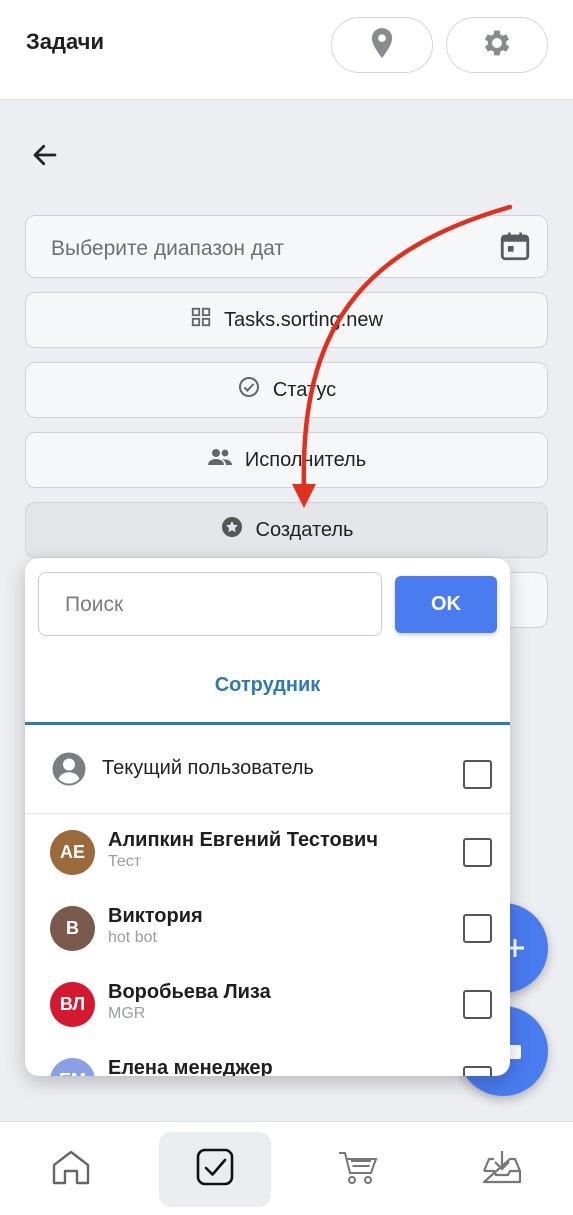 This screenshot has width=573, height=1215. Describe the element at coordinates (208, 768) in the screenshot. I see `current-user-label: Текущий пользователь` at that location.